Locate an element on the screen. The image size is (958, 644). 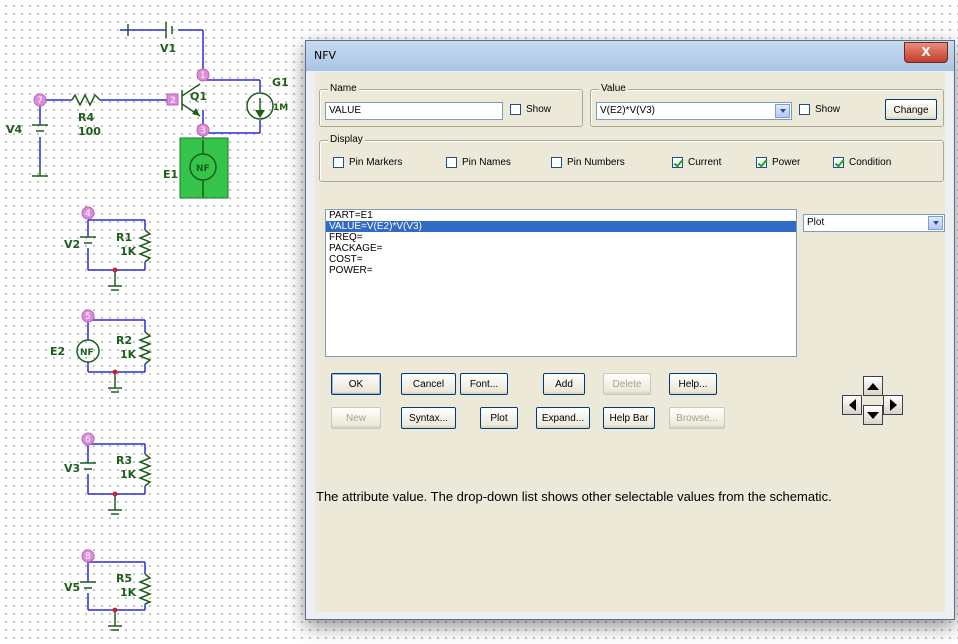
value-show-label: Show is located at coordinates (828, 109).